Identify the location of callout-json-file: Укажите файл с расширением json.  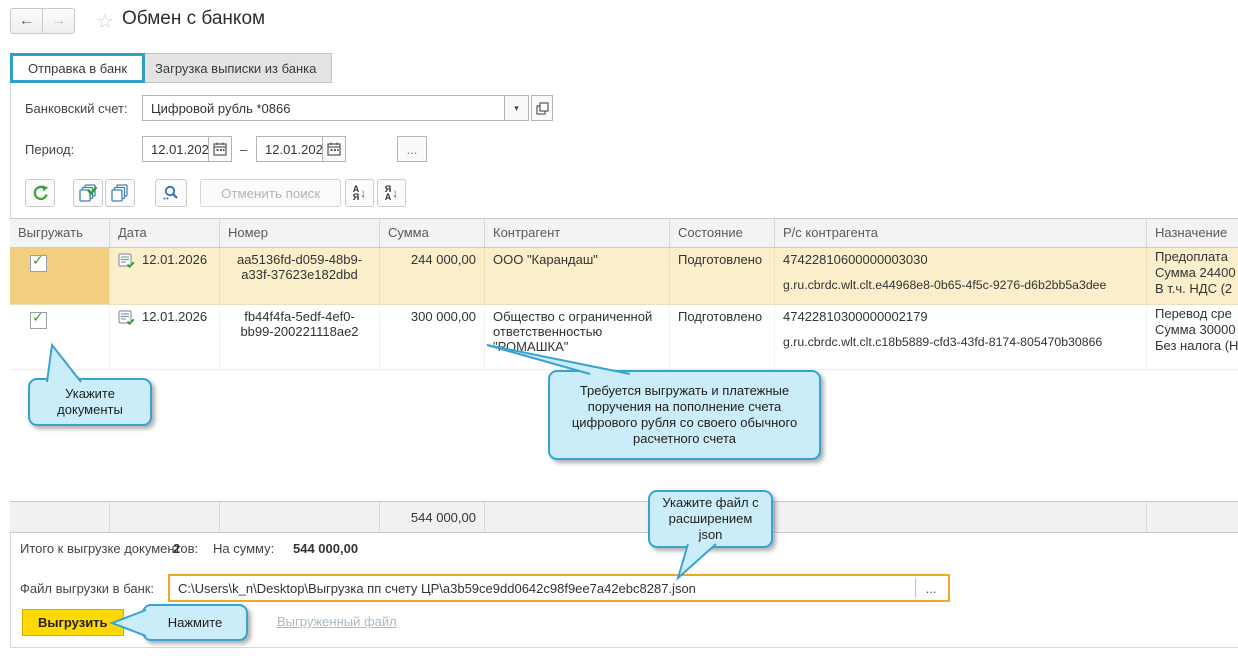
(710, 519).